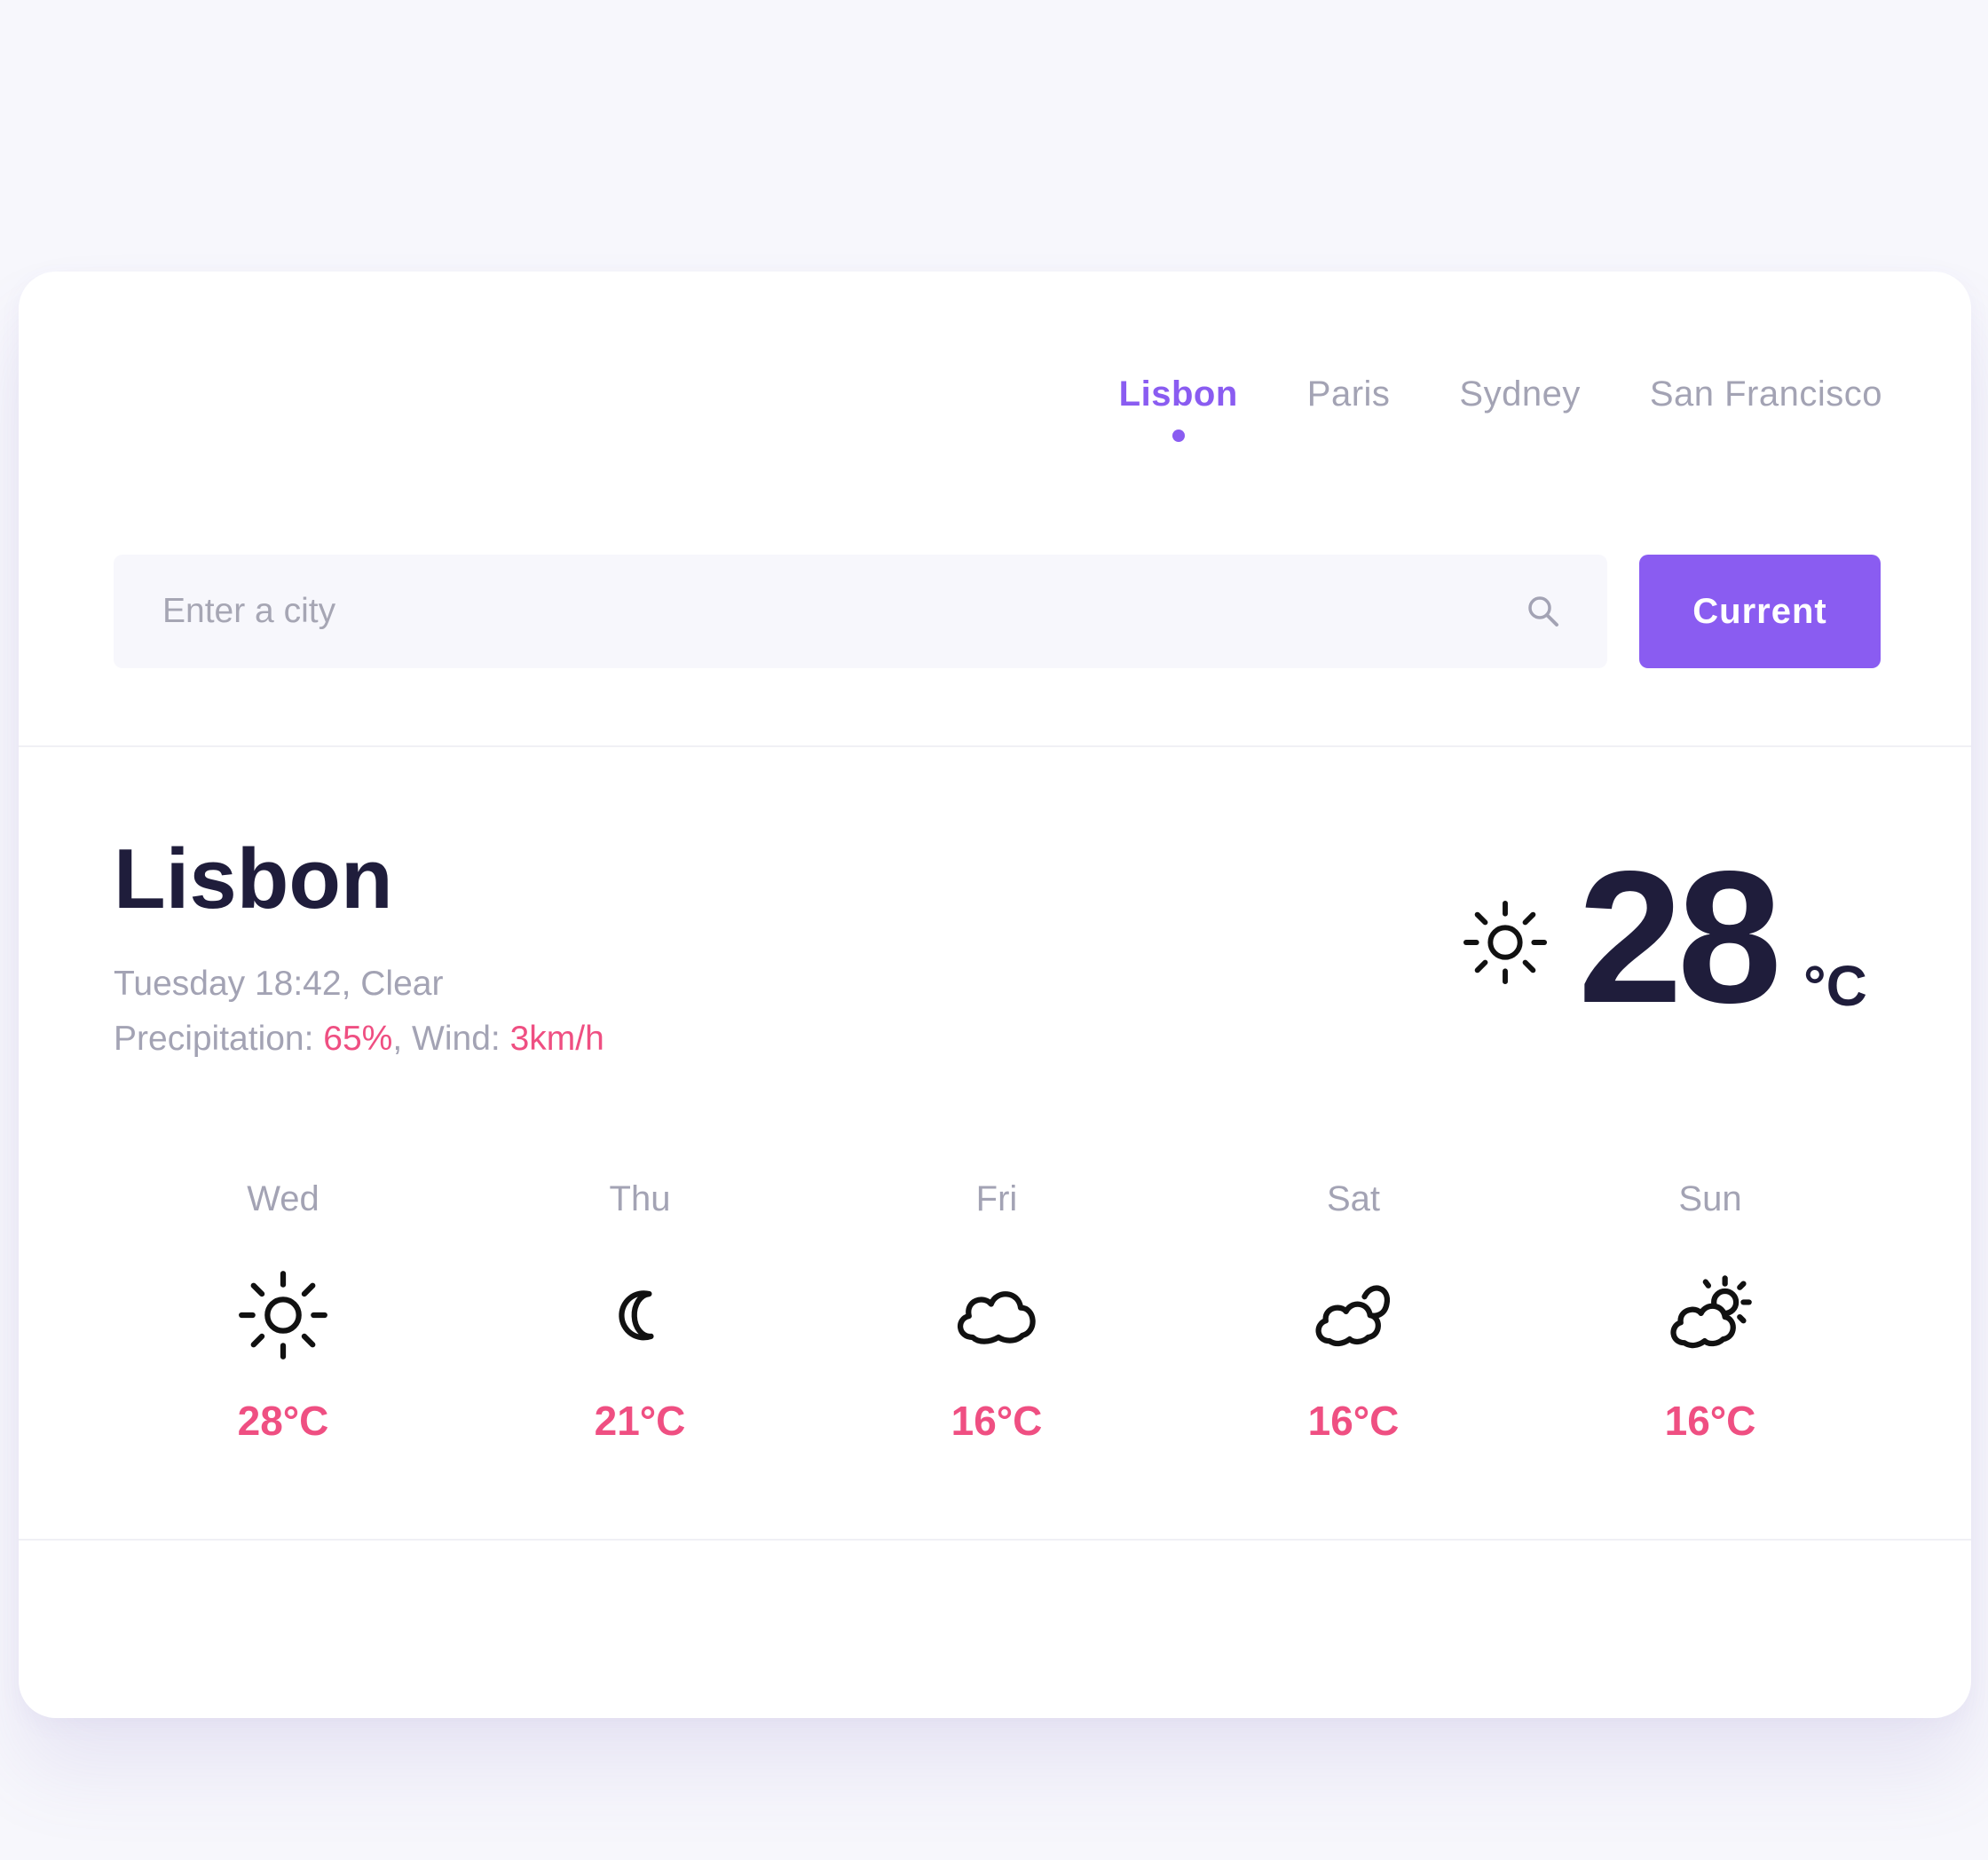 This screenshot has height=1860, width=1988. I want to click on nav-item-san-francisco: San Francisco, so click(1766, 394).